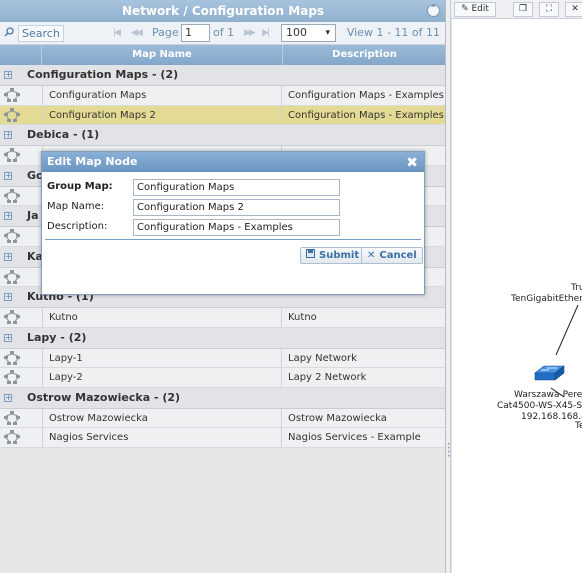  What do you see at coordinates (393, 32) in the screenshot?
I see `records-count-label: View 1 - 11 of 11` at bounding box center [393, 32].